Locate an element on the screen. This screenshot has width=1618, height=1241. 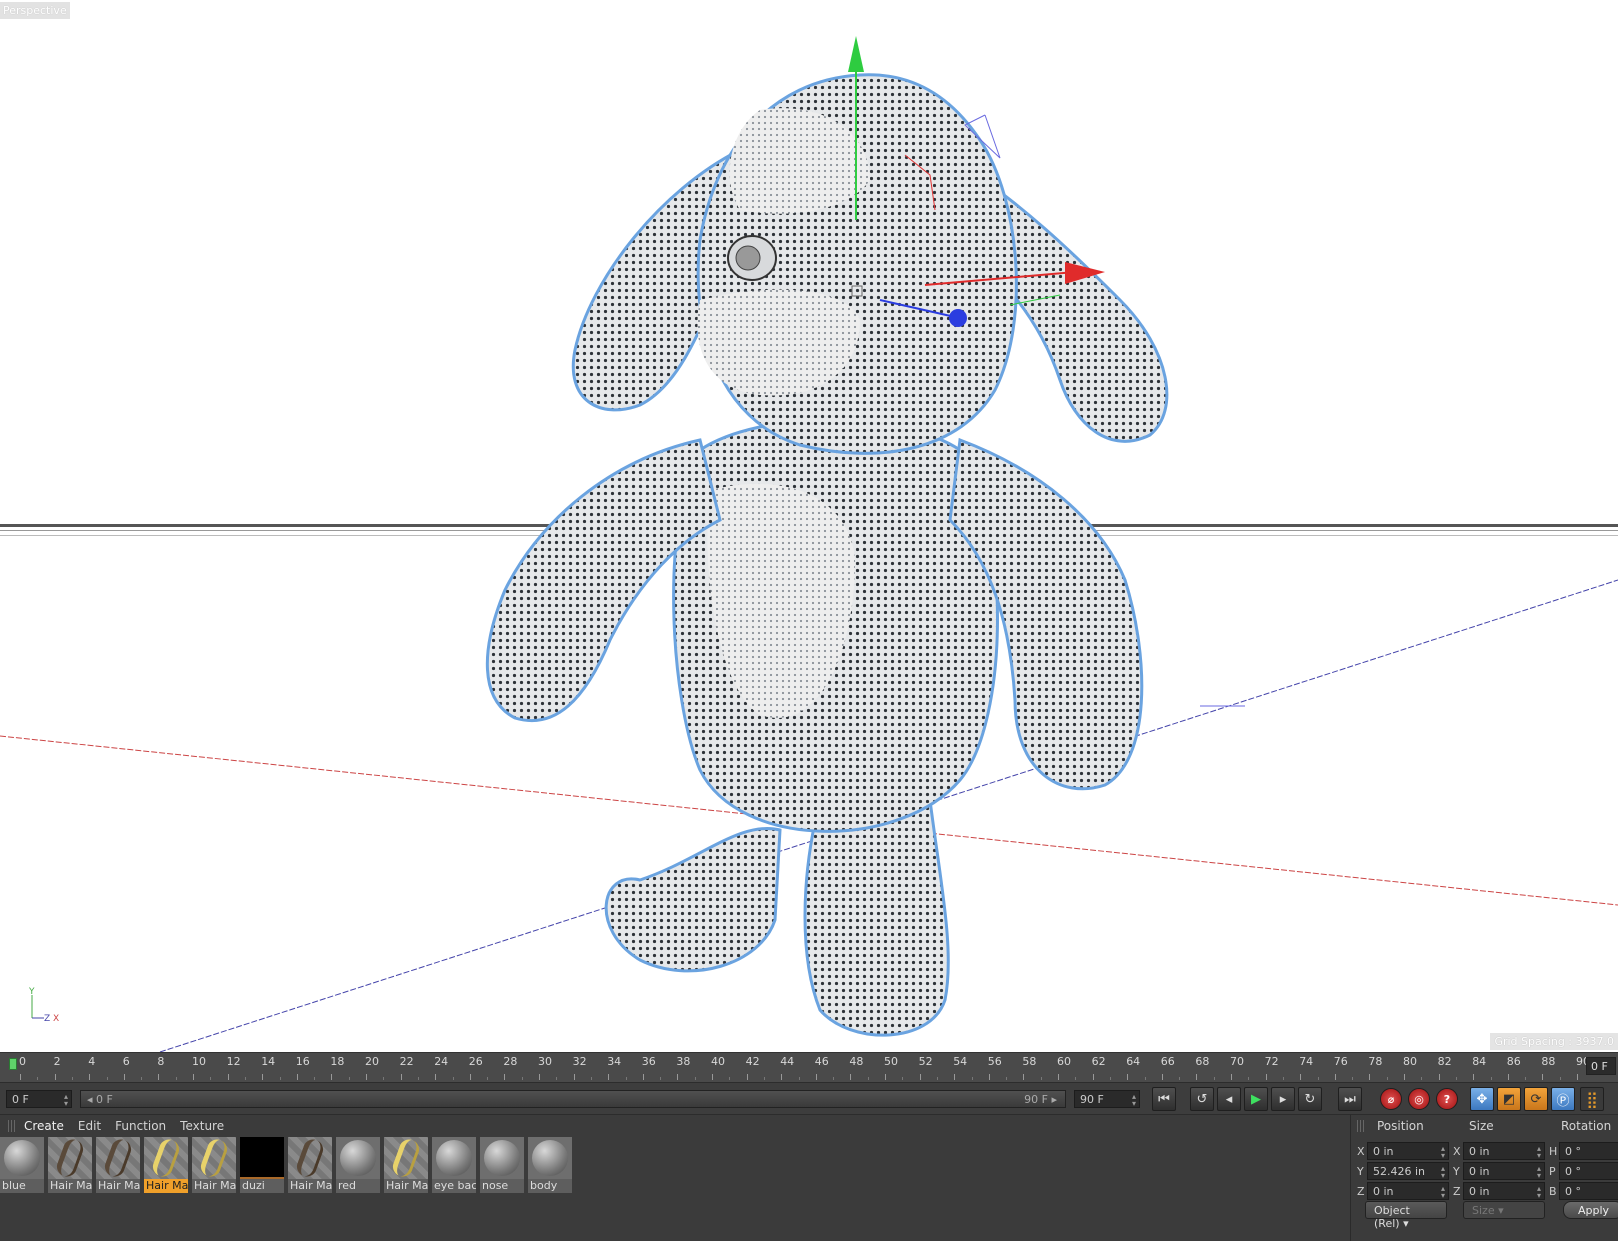
record-position-toggle: ✥ is located at coordinates (1482, 1099).